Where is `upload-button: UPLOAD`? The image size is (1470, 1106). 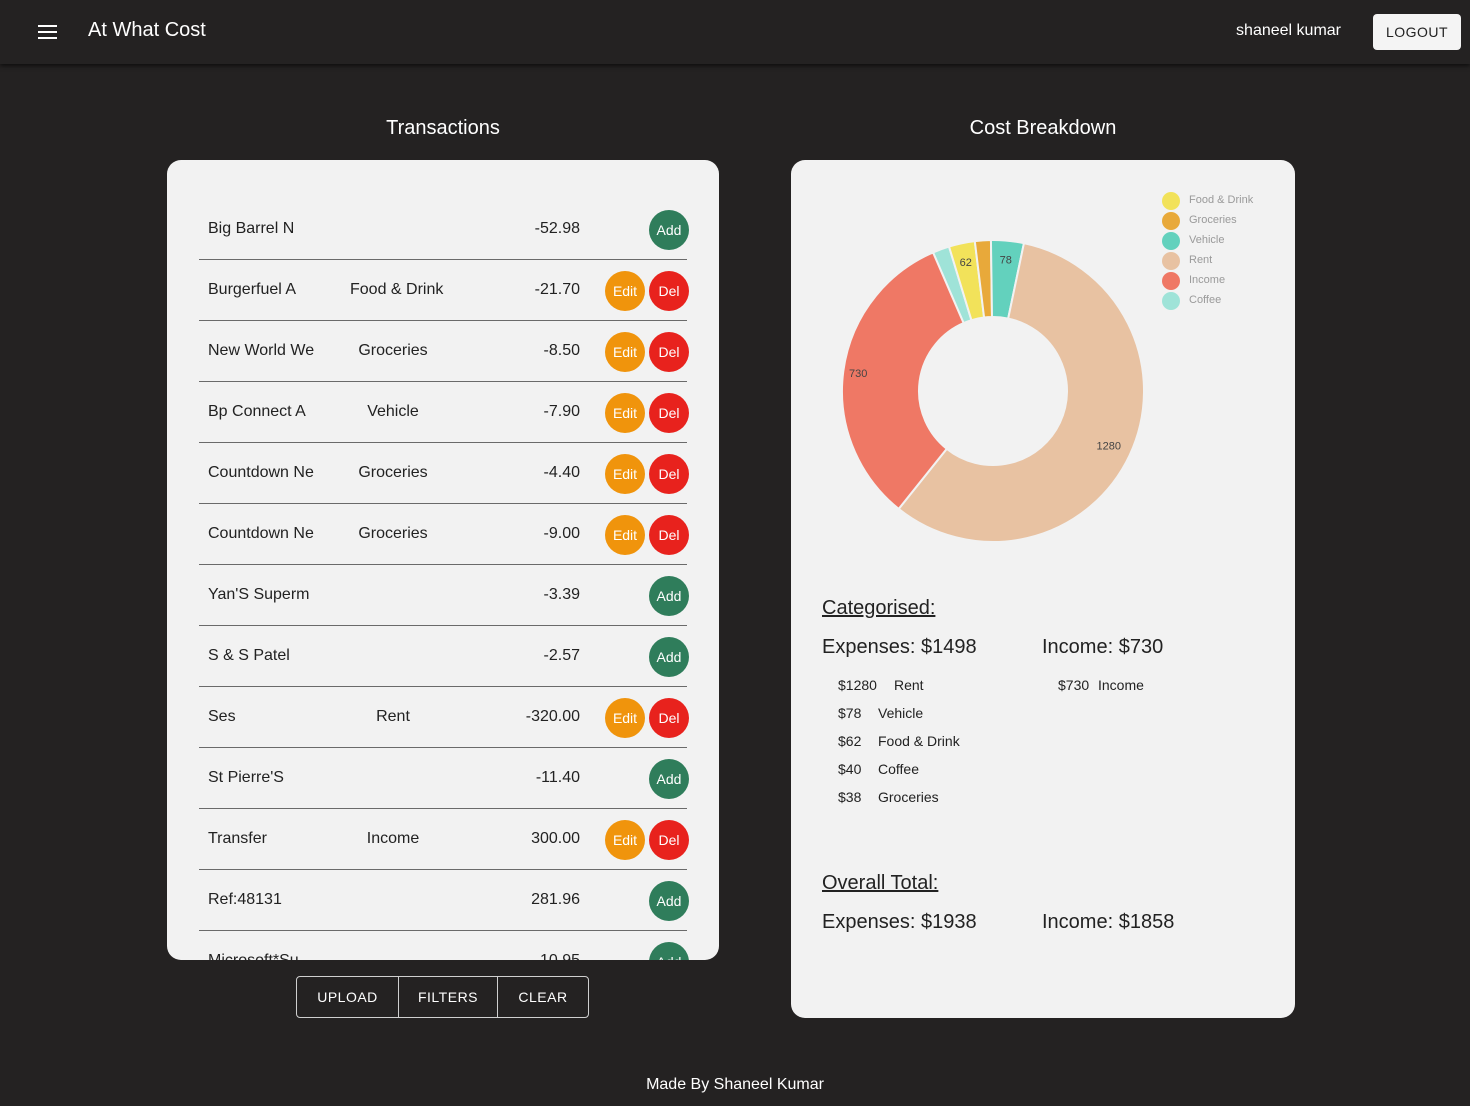 upload-button: UPLOAD is located at coordinates (348, 997).